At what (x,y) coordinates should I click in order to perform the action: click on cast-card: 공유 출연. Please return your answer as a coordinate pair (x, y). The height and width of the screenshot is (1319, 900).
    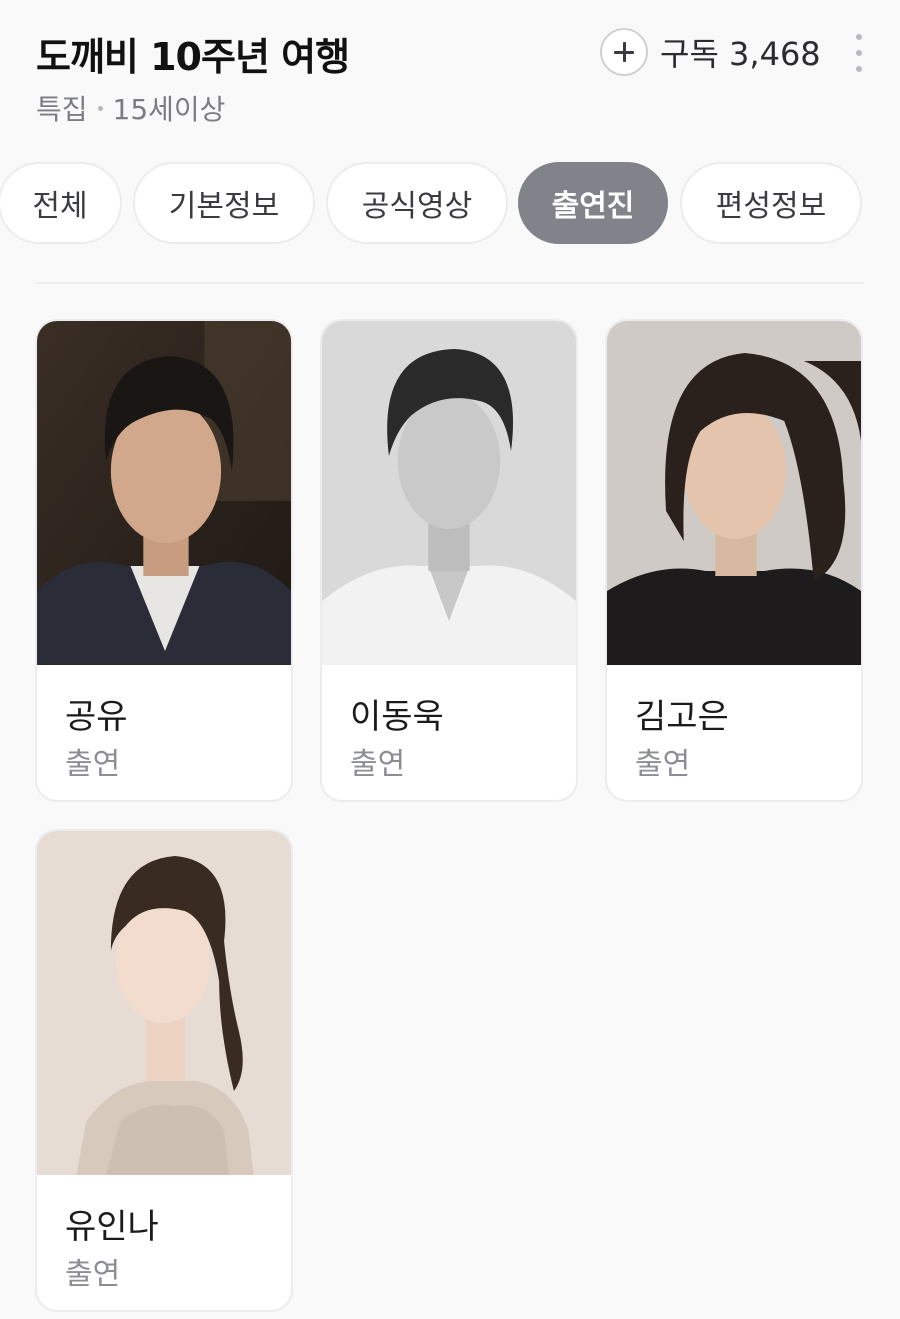
    Looking at the image, I should click on (164, 560).